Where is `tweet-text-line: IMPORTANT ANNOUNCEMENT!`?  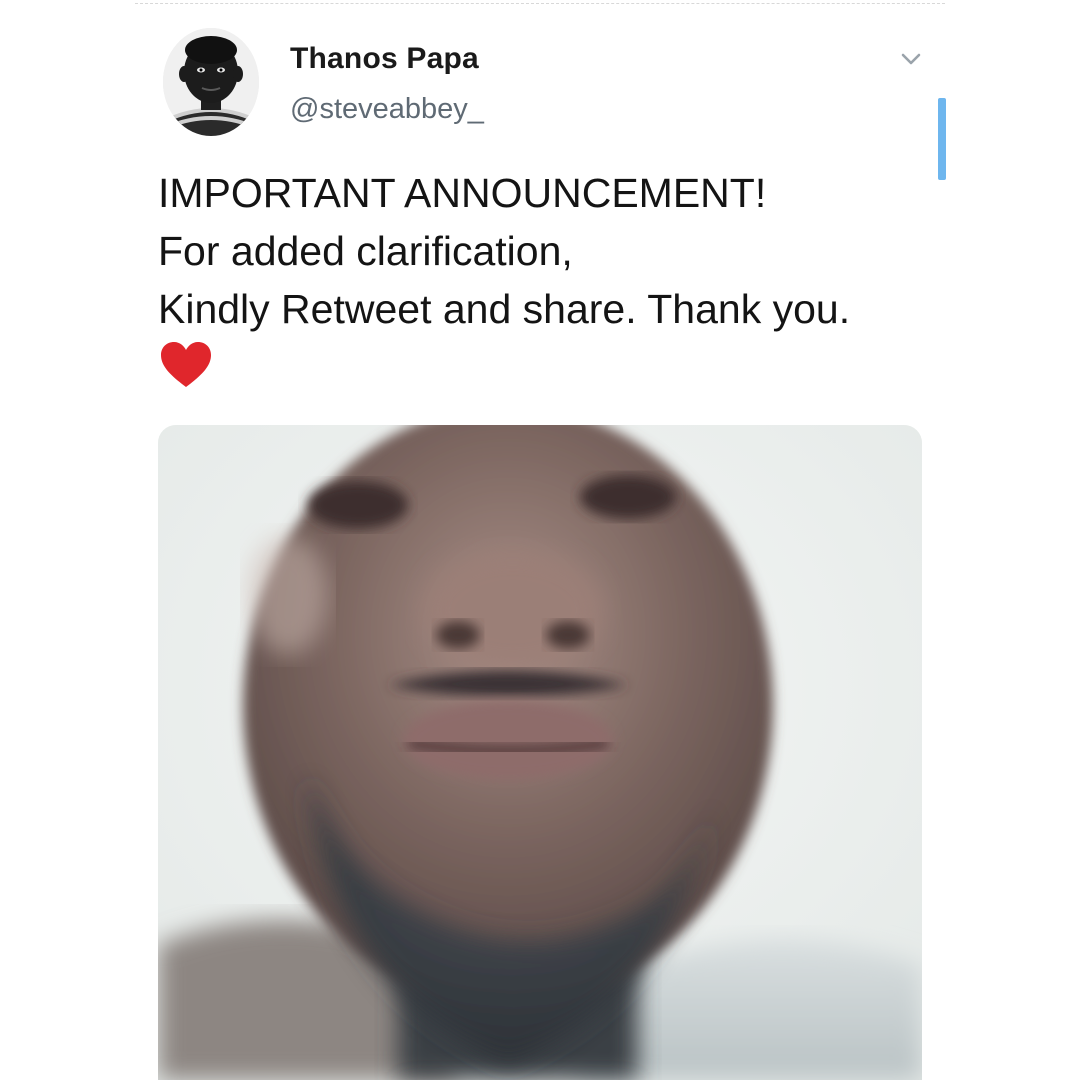 tweet-text-line: IMPORTANT ANNOUNCEMENT! is located at coordinates (462, 193).